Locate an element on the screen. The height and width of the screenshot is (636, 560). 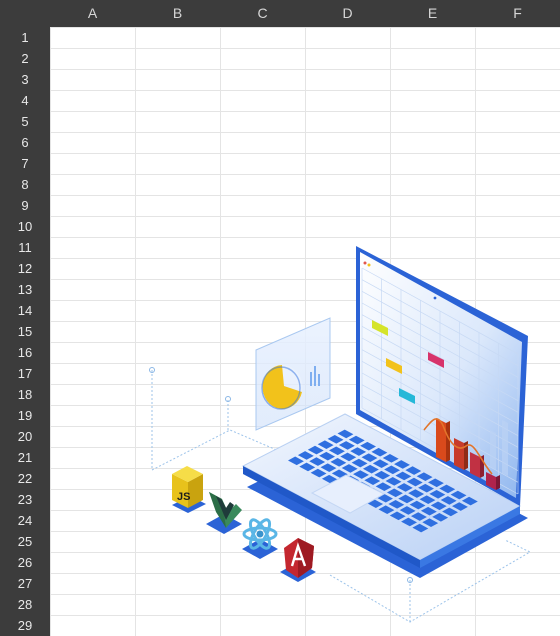
angular-logo-icon is located at coordinates (298, 560).